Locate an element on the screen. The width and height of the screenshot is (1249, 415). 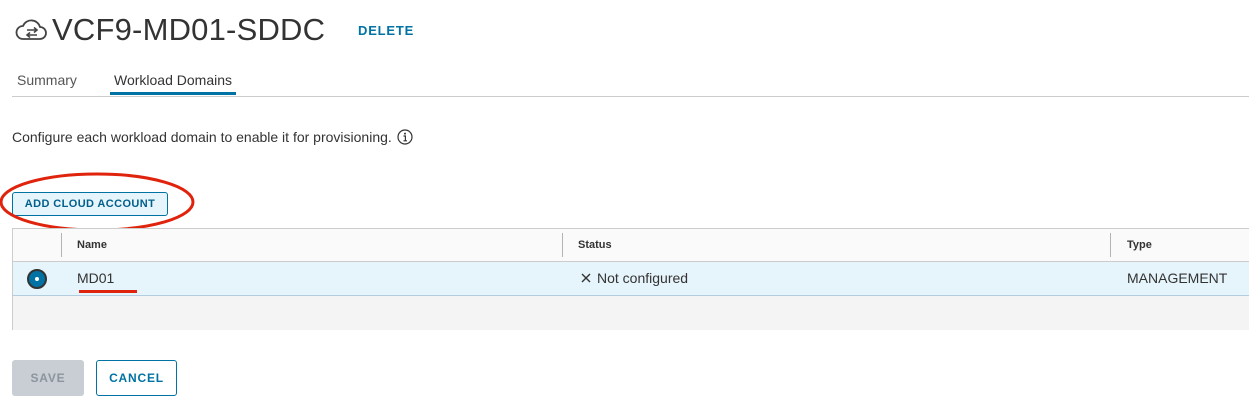
row-select-radio is located at coordinates (37, 279).